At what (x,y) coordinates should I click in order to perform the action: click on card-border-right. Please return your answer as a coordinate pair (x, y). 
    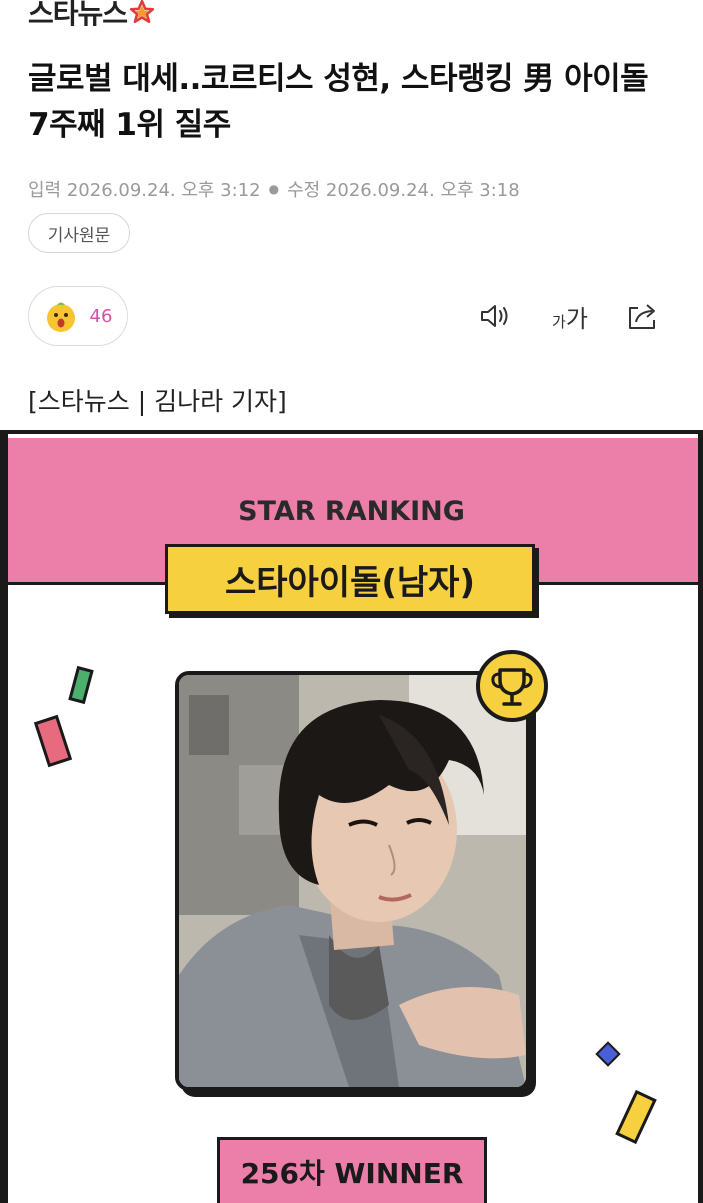
    Looking at the image, I should click on (700, 818).